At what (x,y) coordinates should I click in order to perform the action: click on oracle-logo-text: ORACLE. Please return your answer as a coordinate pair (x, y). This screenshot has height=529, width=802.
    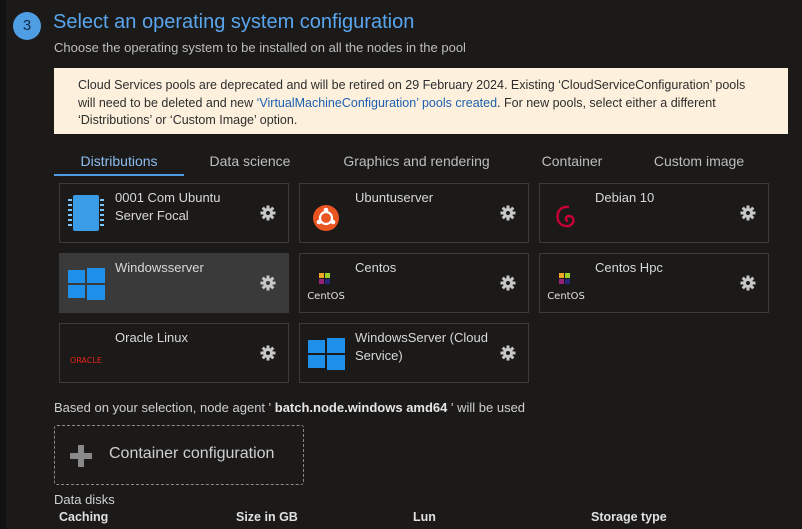
    Looking at the image, I should click on (86, 360).